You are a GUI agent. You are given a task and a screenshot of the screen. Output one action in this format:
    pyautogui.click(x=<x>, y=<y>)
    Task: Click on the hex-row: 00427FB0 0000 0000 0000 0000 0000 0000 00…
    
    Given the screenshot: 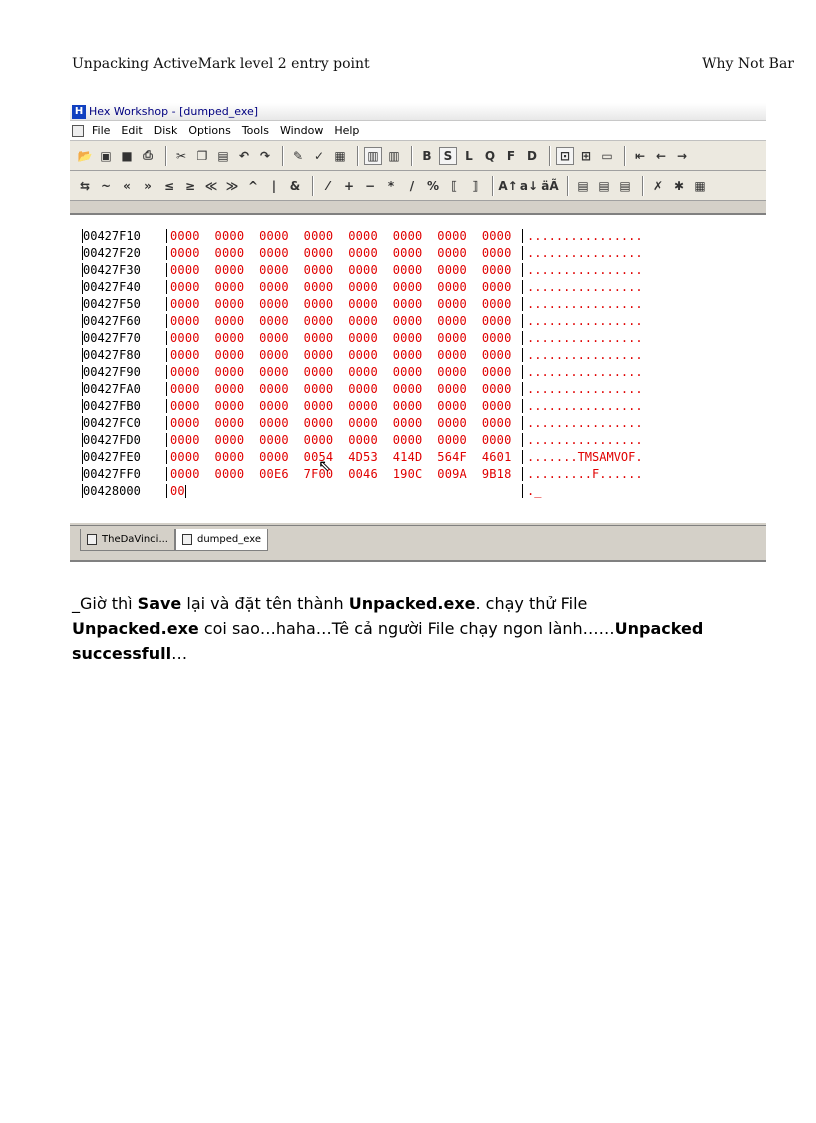 What is the action you would take?
    pyautogui.click(x=362, y=405)
    